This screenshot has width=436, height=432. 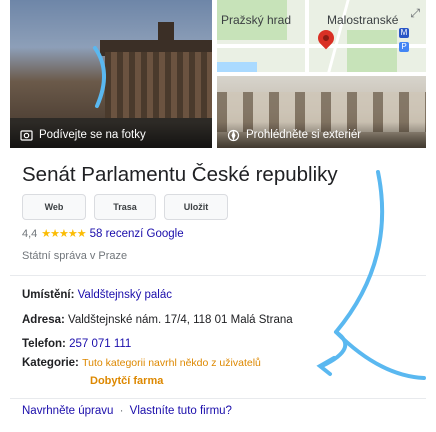 What do you see at coordinates (415, 13) in the screenshot?
I see `expand-icon: ⤢` at bounding box center [415, 13].